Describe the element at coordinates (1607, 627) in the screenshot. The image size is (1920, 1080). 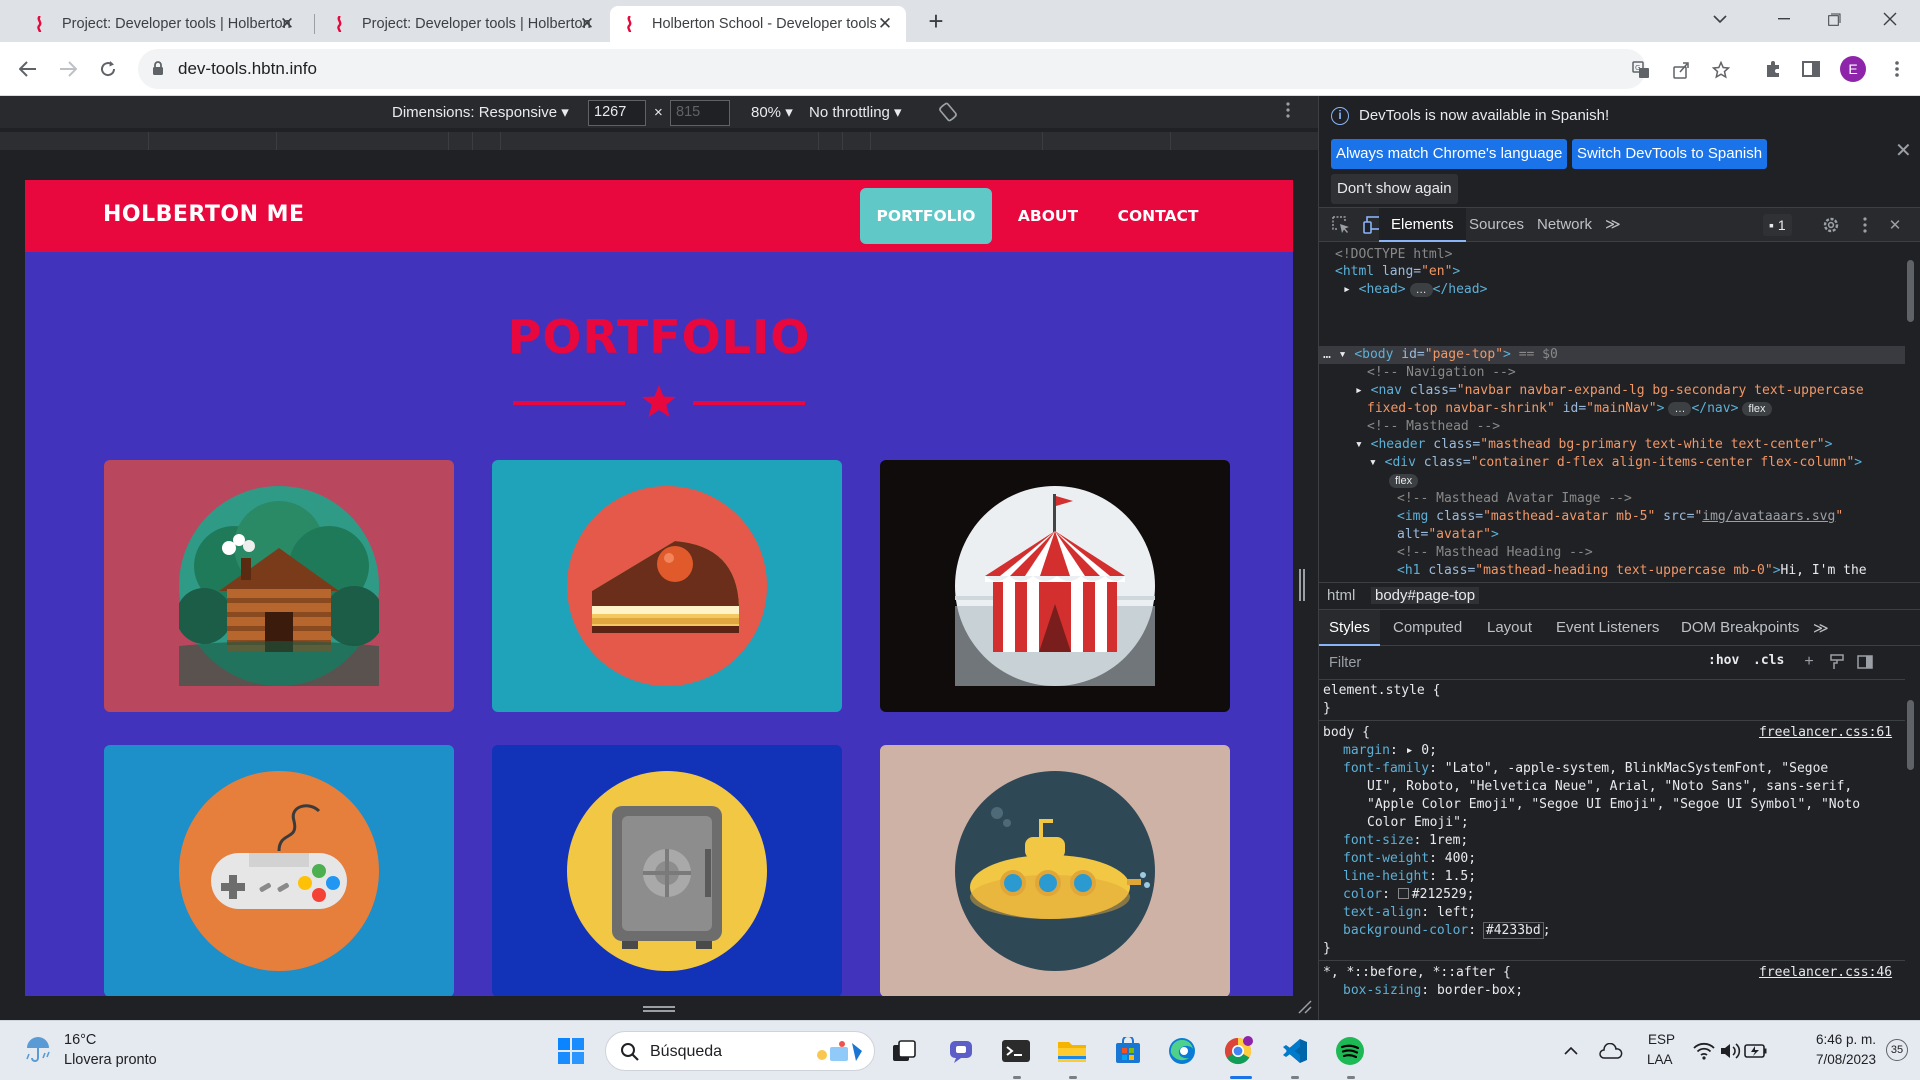
I see `tab-event-listeners: Event Listeners` at that location.